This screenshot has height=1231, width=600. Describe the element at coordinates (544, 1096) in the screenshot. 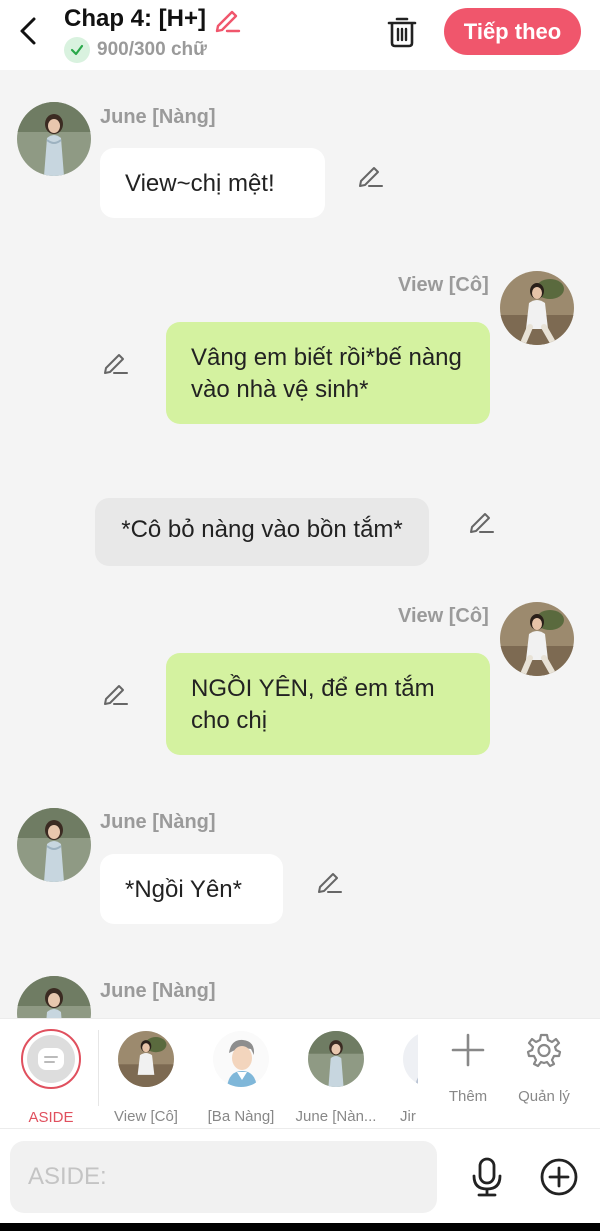

I see `manage-label: Quản lý` at that location.